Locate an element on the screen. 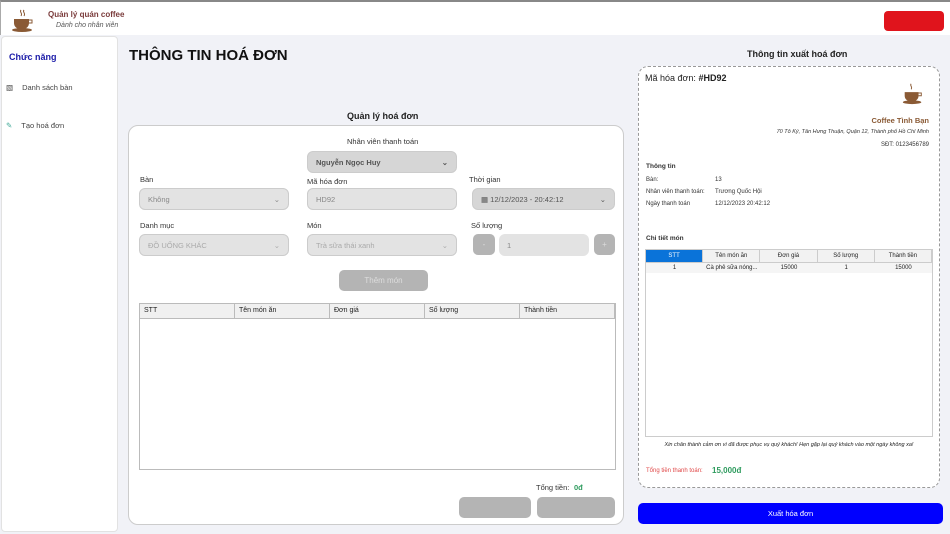 The image size is (950, 534). coffee-cup-logo-icon is located at coordinates (22, 20).